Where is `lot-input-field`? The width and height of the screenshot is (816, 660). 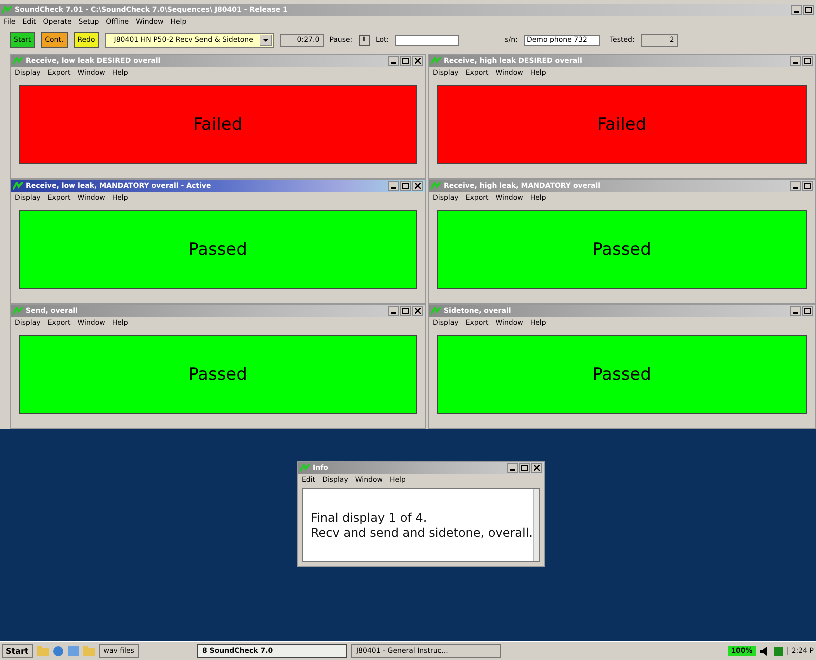
lot-input-field is located at coordinates (427, 40).